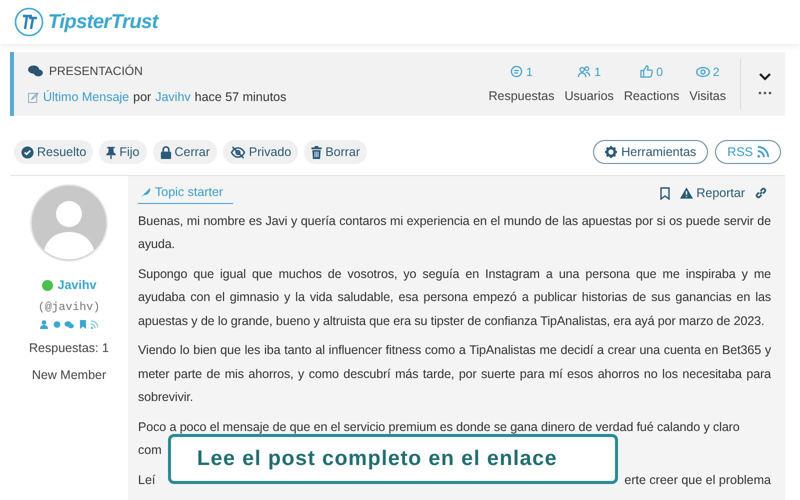 Image resolution: width=800 pixels, height=500 pixels. What do you see at coordinates (142, 97) in the screenshot?
I see `by-text: por` at bounding box center [142, 97].